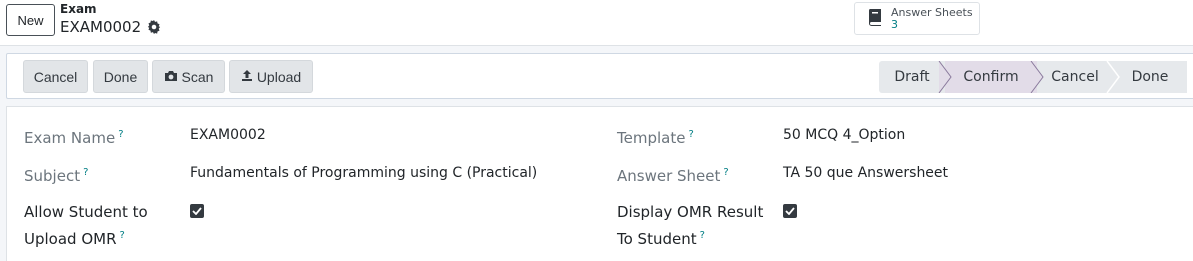 The image size is (1193, 261). I want to click on upload-icon, so click(247, 77).